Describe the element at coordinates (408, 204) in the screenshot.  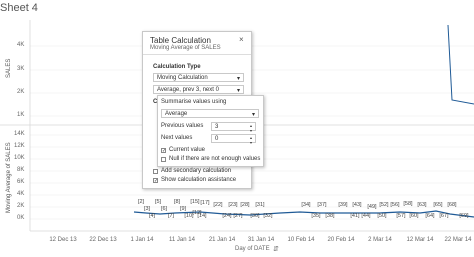
I see `point-label: [58]` at that location.